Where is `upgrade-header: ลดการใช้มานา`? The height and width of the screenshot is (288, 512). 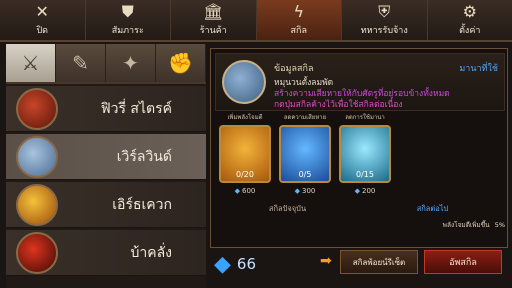 upgrade-header: ลดการใช้มานา is located at coordinates (365, 117).